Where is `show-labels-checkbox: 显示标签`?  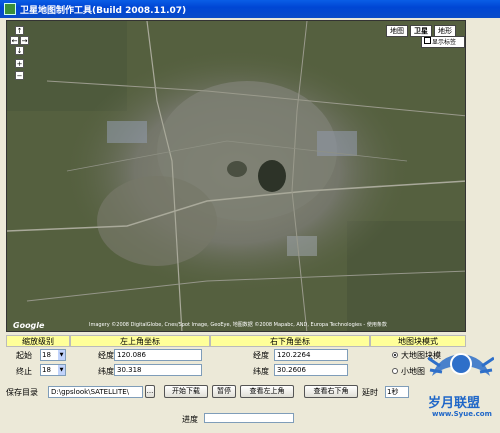 show-labels-checkbox: 显示标签 is located at coordinates (443, 42).